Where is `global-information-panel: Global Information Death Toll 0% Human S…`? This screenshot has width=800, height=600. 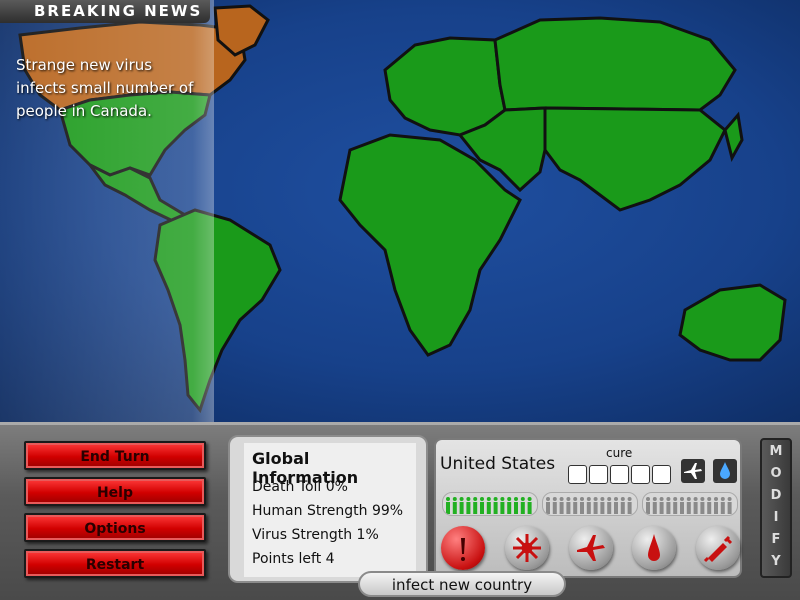 global-information-panel: Global Information Death Toll 0% Human S… is located at coordinates (328, 509).